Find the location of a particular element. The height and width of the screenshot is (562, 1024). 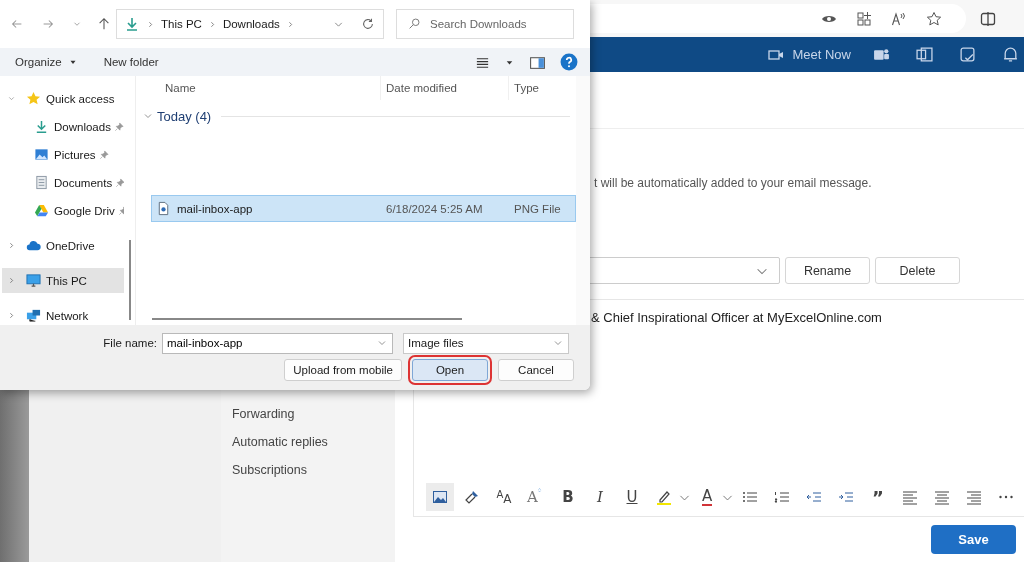

alignleft-icon is located at coordinates (910, 497).